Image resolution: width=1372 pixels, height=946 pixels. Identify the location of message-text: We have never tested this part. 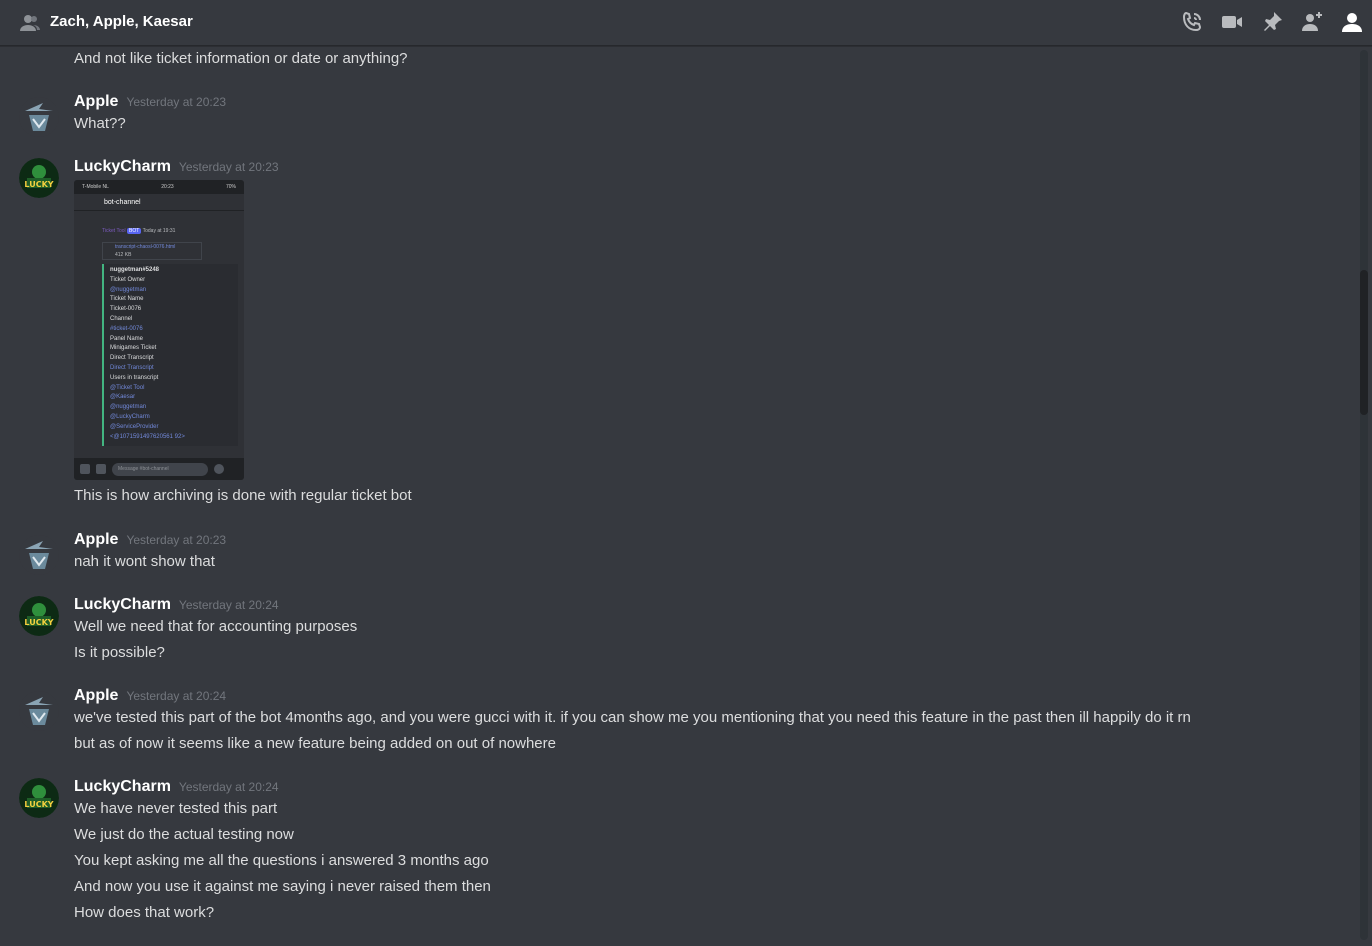
(176, 808).